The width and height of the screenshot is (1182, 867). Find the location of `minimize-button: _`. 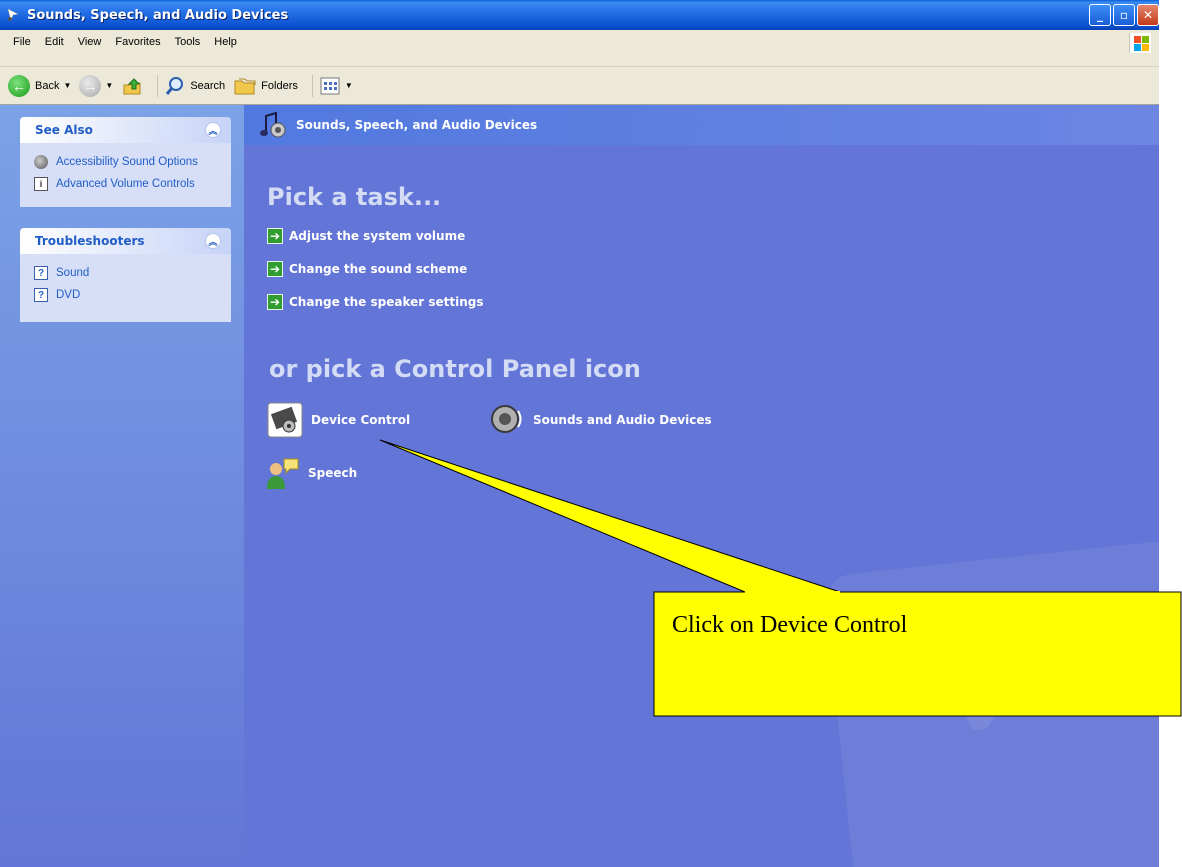

minimize-button: _ is located at coordinates (1100, 15).